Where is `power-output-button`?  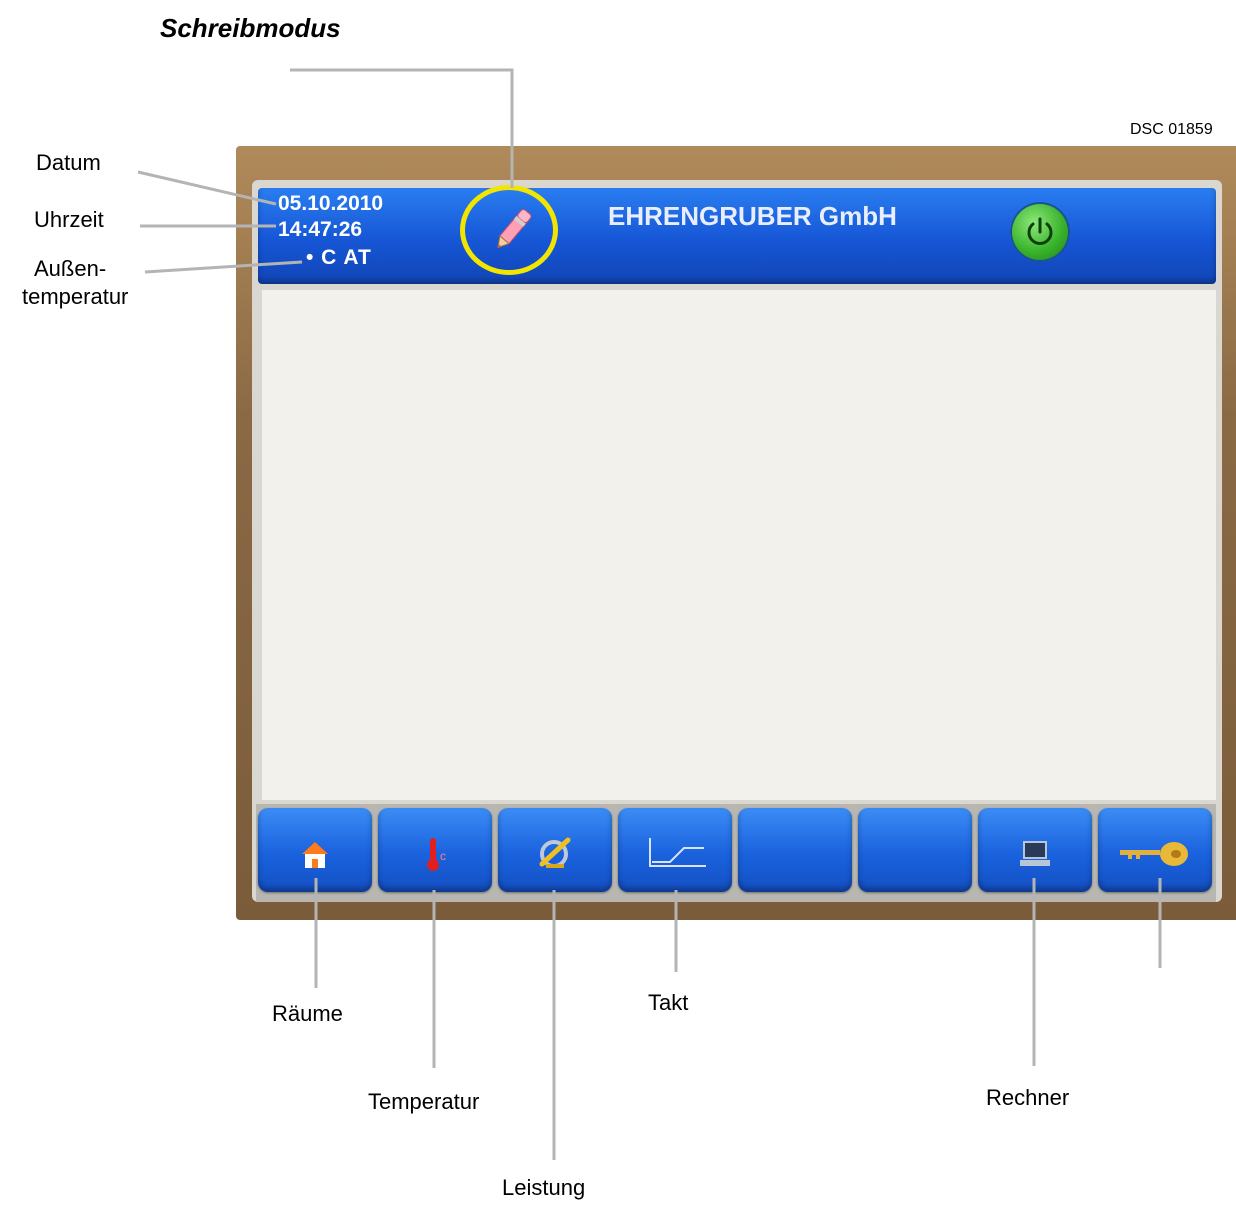 power-output-button is located at coordinates (555, 850).